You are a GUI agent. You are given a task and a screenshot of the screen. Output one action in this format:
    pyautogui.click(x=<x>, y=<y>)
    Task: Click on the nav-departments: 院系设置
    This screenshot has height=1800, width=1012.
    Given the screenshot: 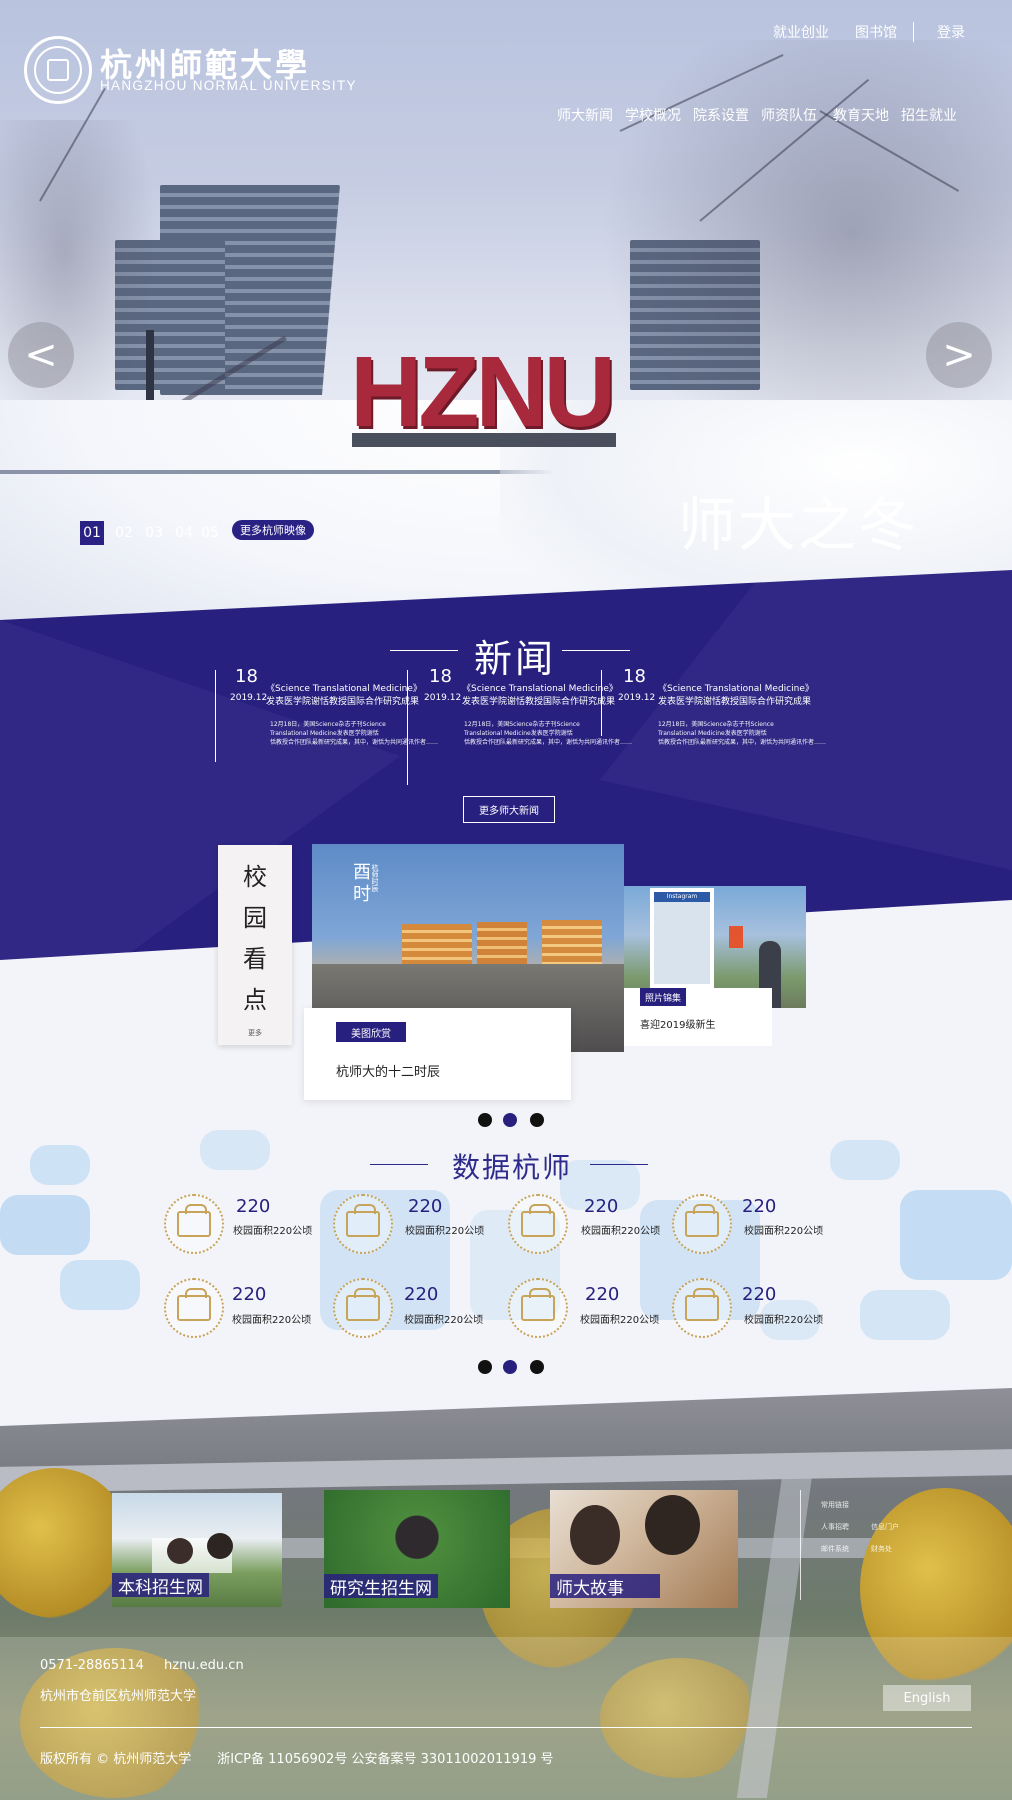 What is the action you would take?
    pyautogui.click(x=721, y=115)
    